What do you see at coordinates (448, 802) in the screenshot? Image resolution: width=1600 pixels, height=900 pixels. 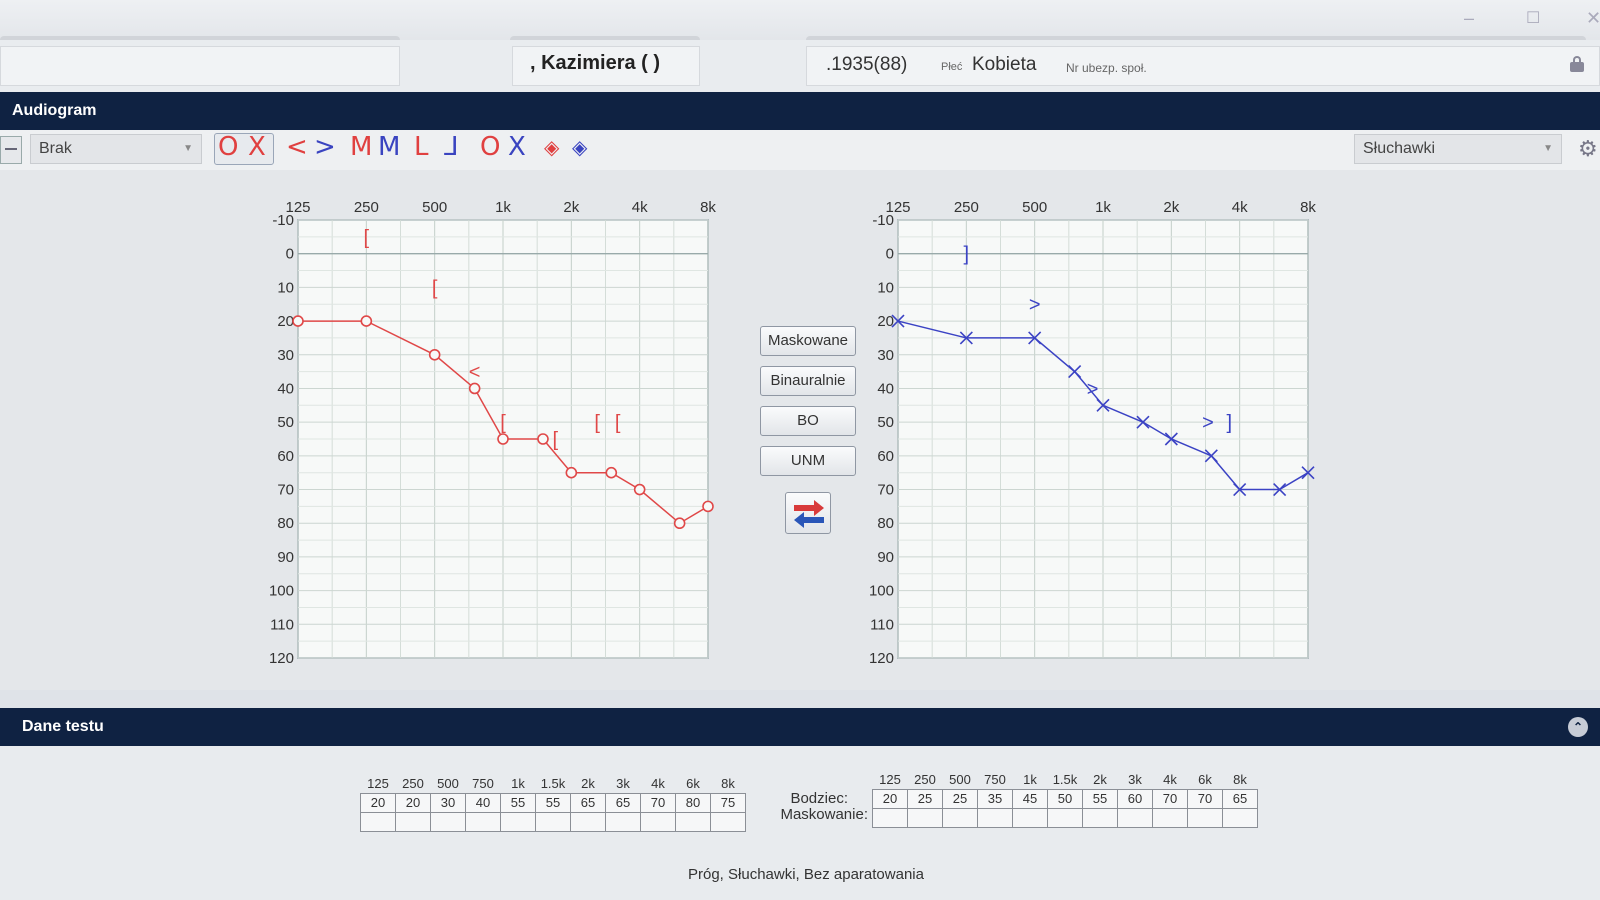 I see `threshold-cell: 30` at bounding box center [448, 802].